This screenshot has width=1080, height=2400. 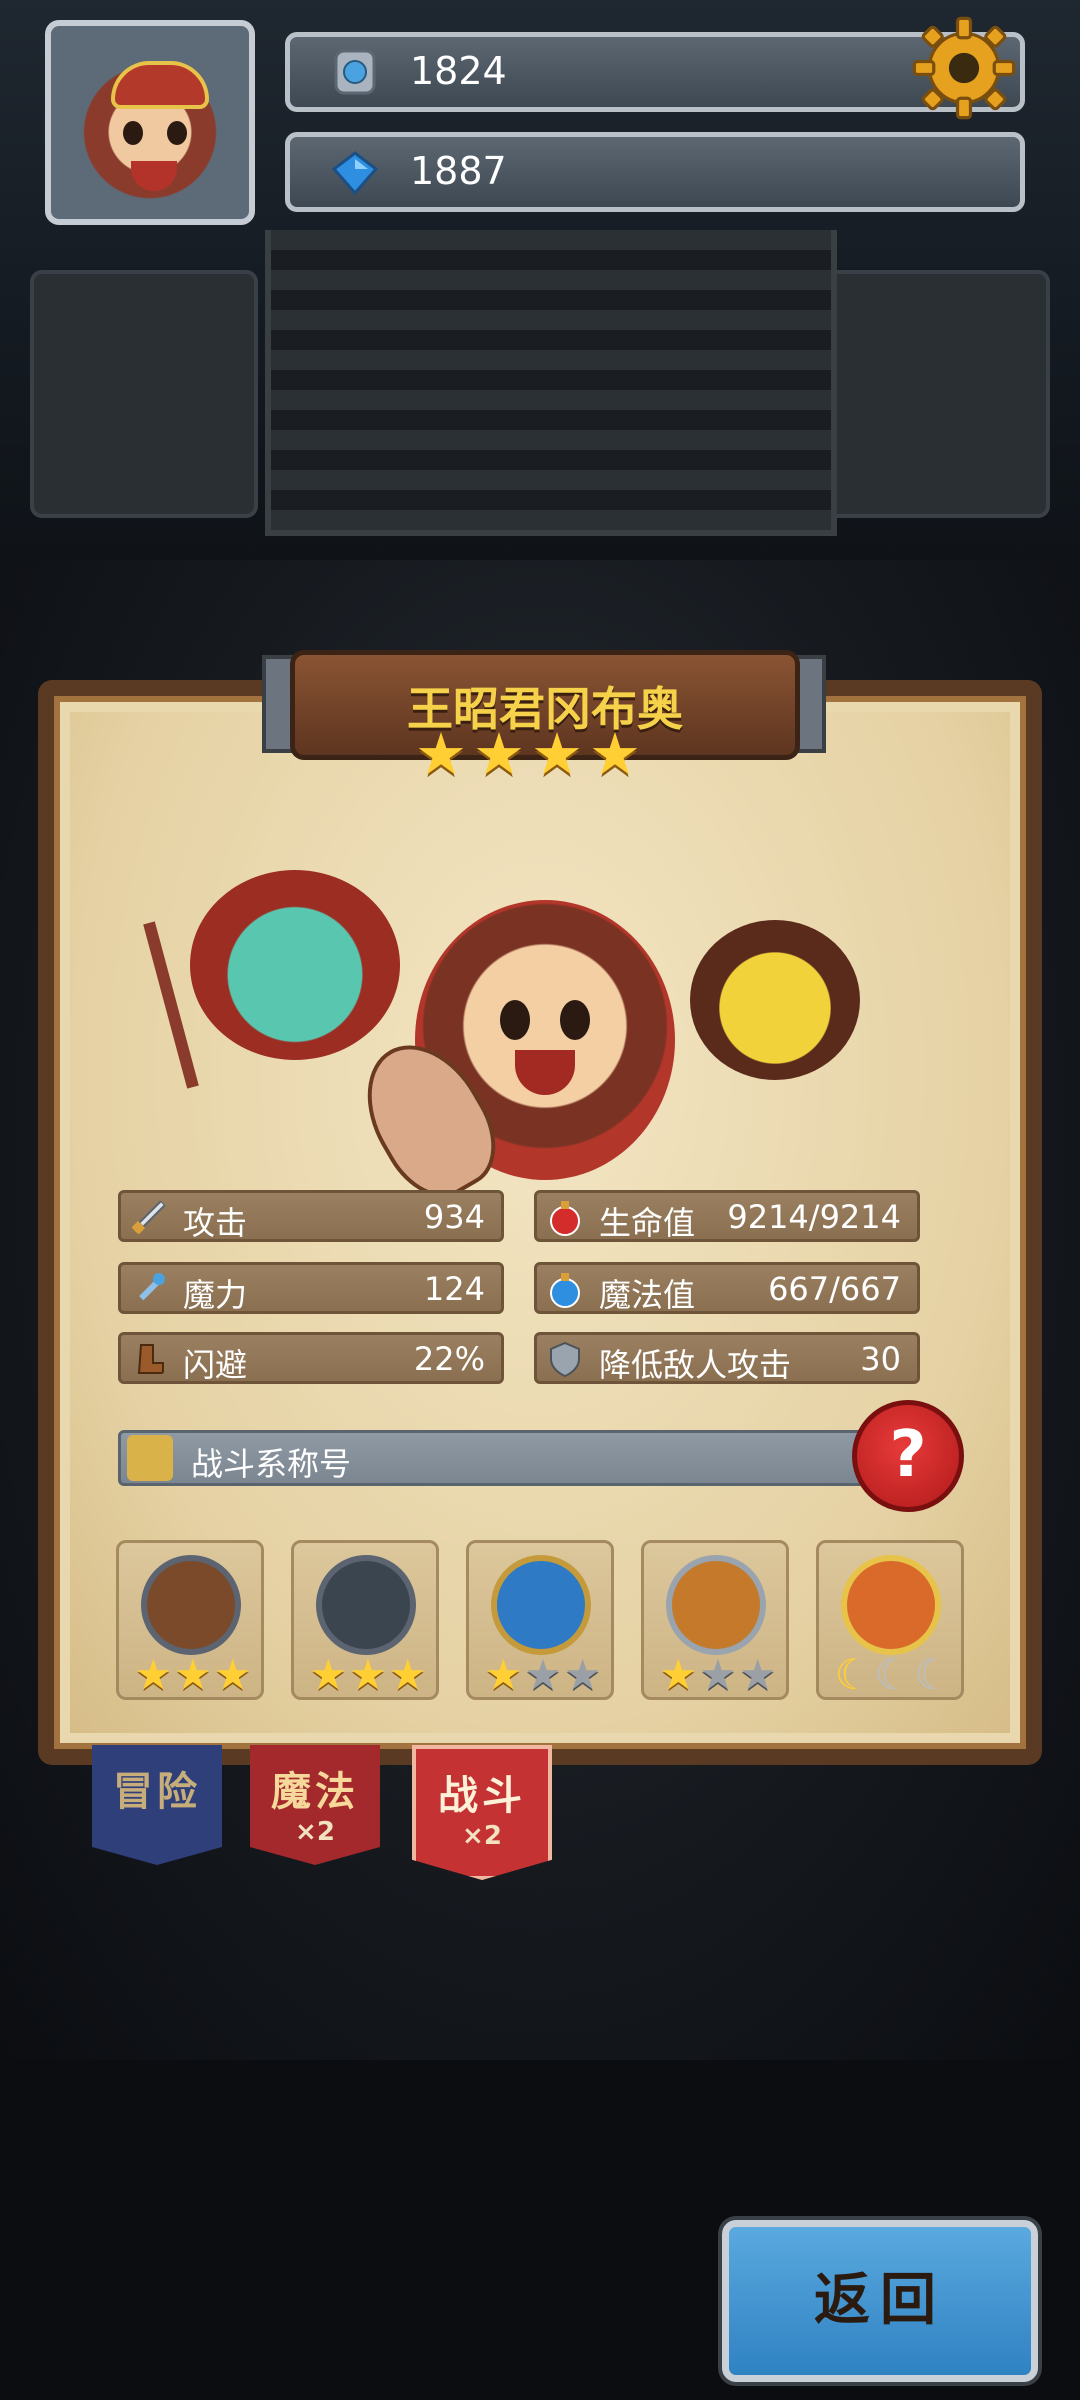 What do you see at coordinates (191, 1605) in the screenshot?
I see `dagger-badge-icon` at bounding box center [191, 1605].